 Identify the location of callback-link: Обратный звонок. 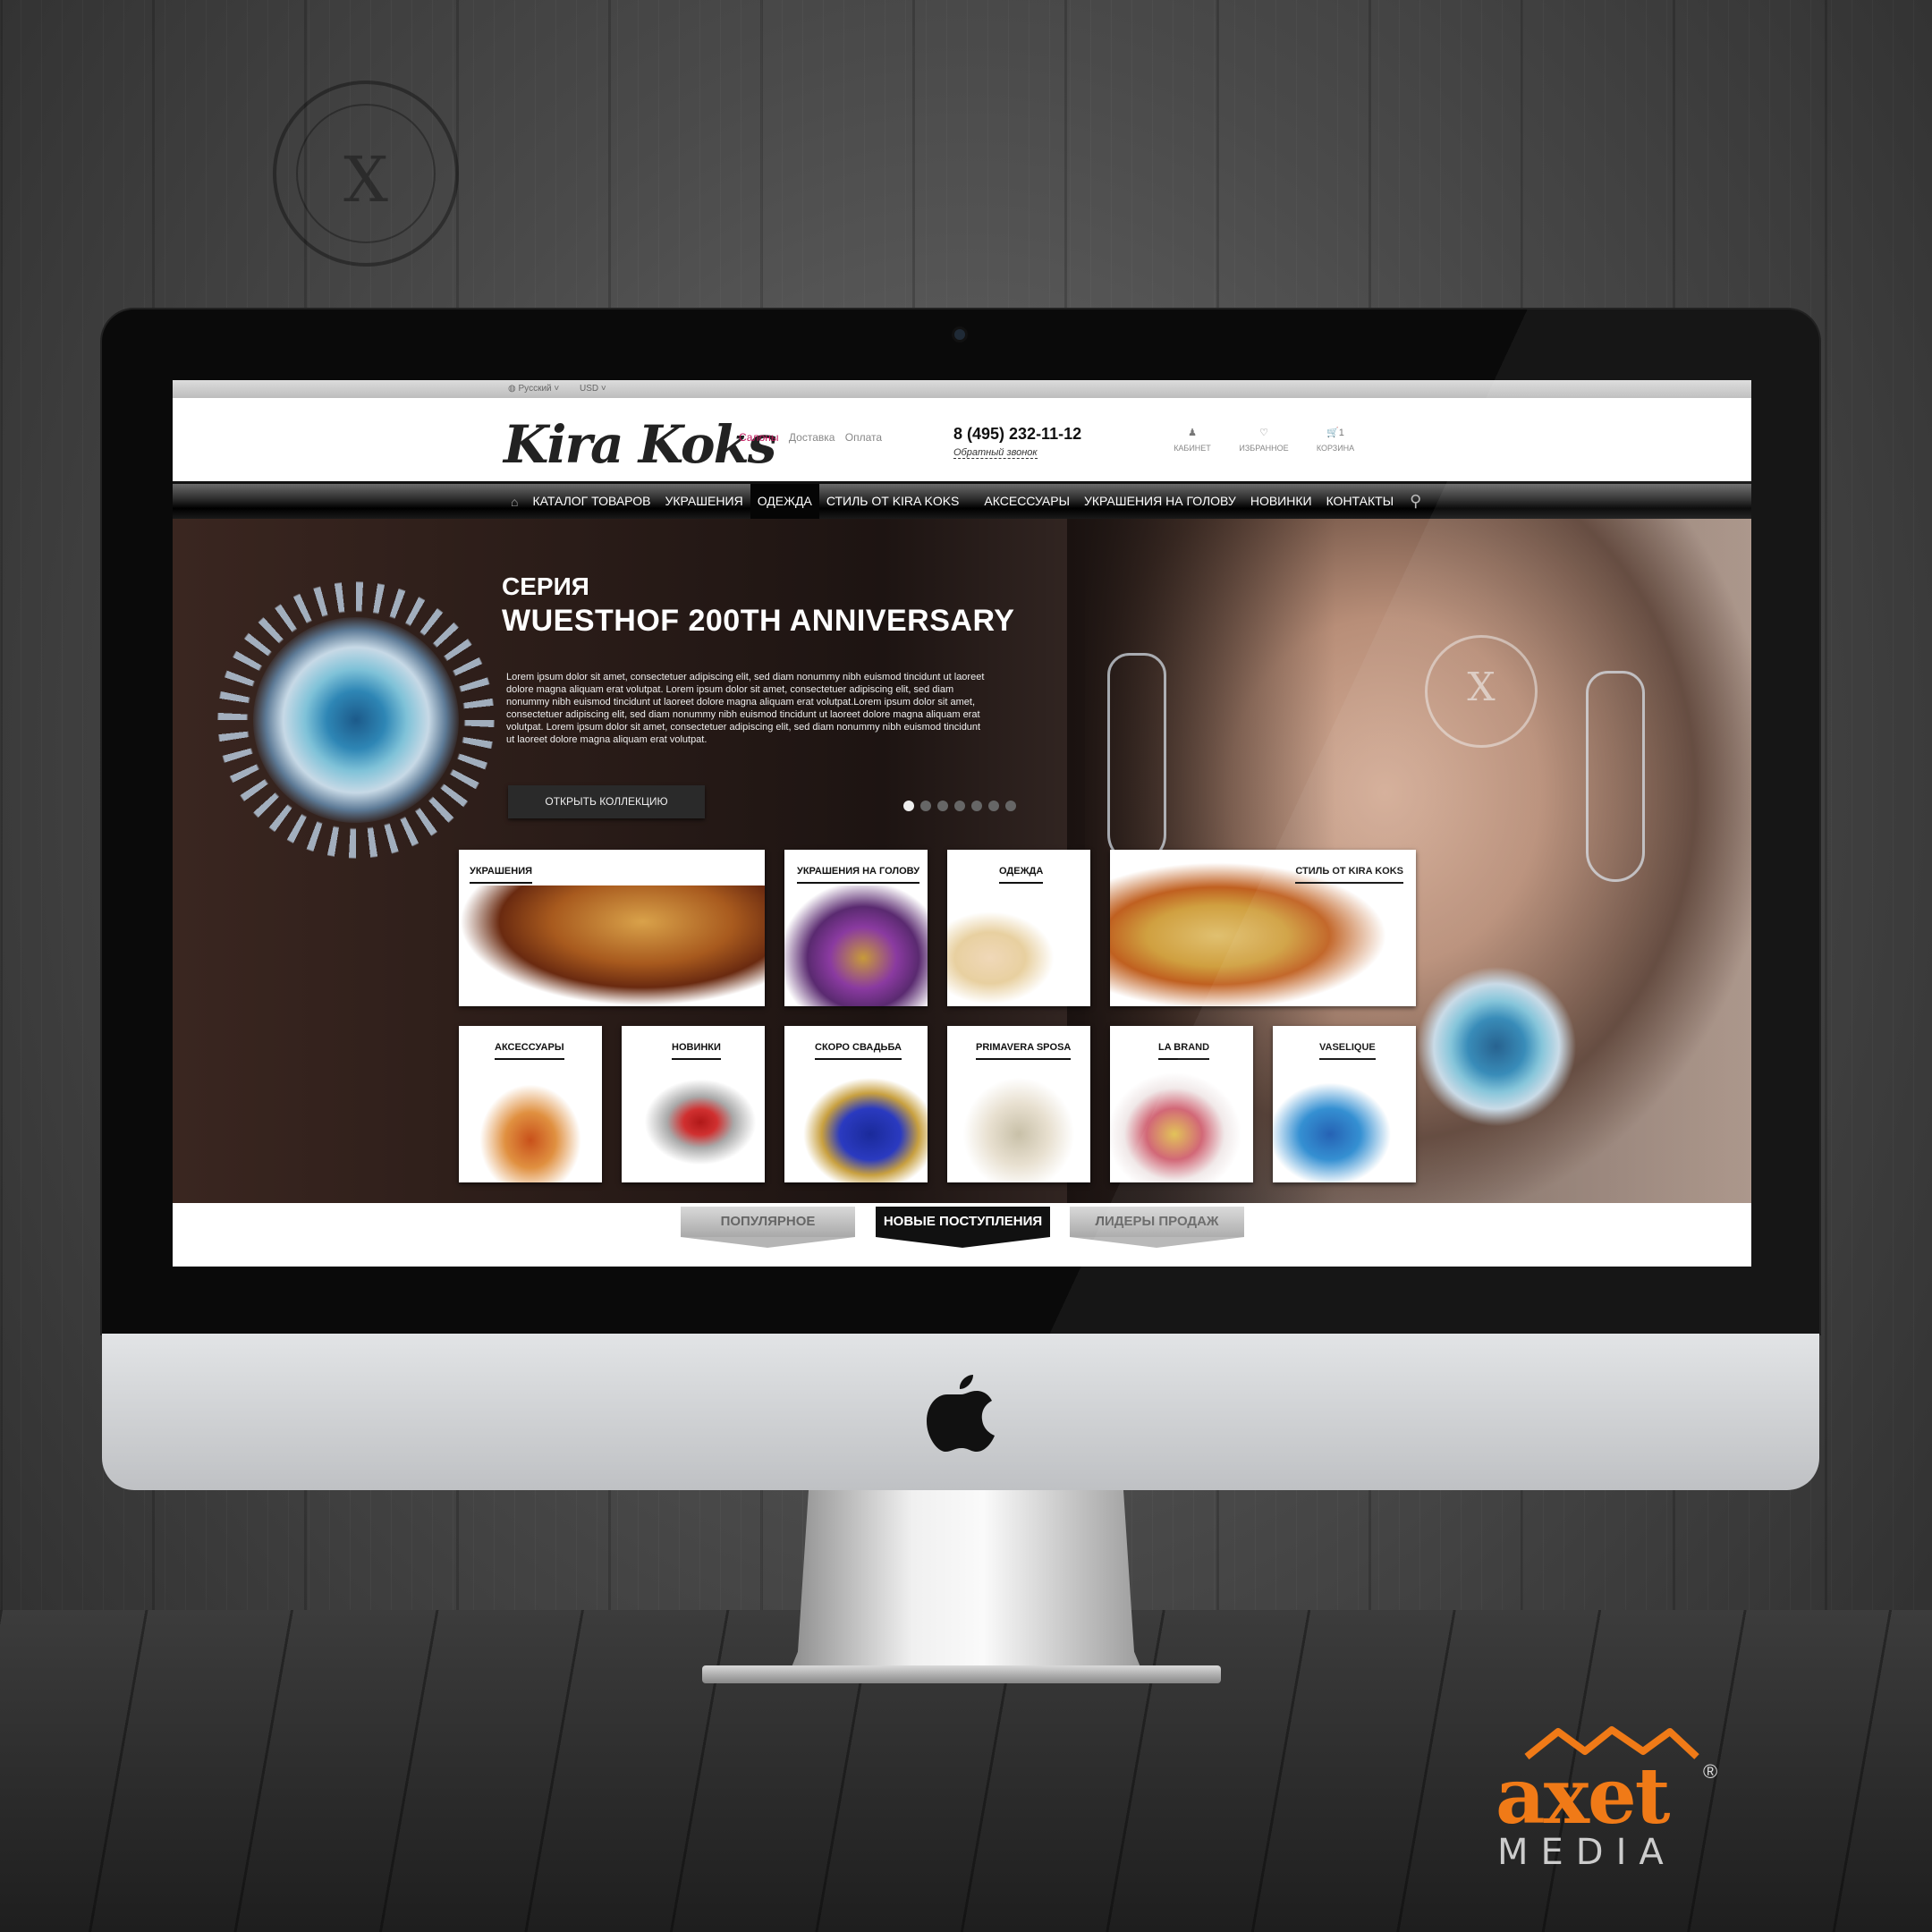
(995, 453).